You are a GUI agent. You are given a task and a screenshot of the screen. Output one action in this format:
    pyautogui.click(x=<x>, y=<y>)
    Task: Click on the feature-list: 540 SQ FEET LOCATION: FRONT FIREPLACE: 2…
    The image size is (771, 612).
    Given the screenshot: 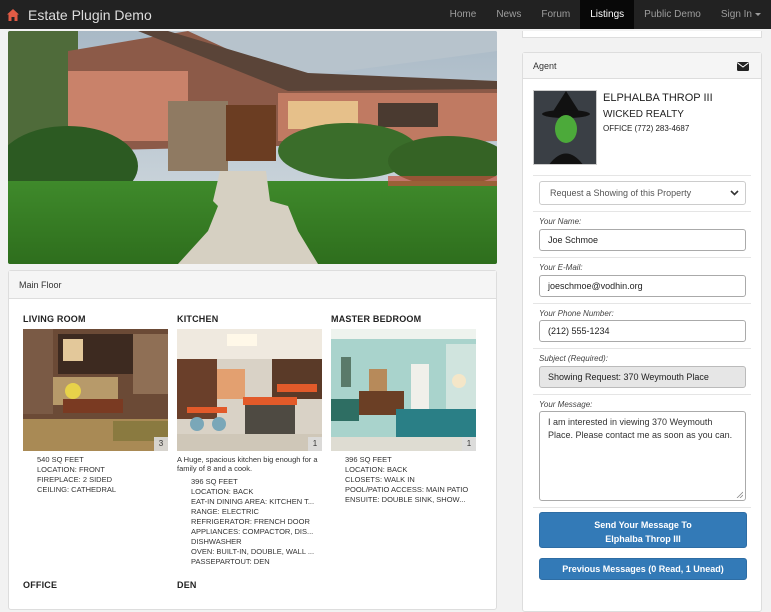 What is the action you would take?
    pyautogui.click(x=97, y=475)
    